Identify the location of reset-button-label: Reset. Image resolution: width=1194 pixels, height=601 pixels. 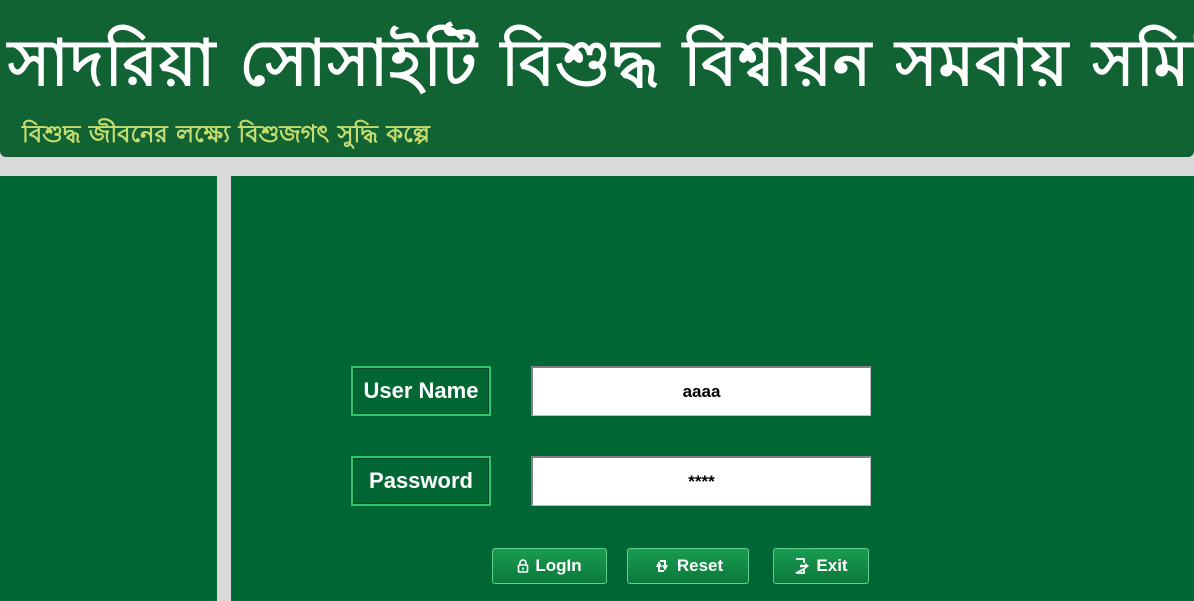
(700, 565).